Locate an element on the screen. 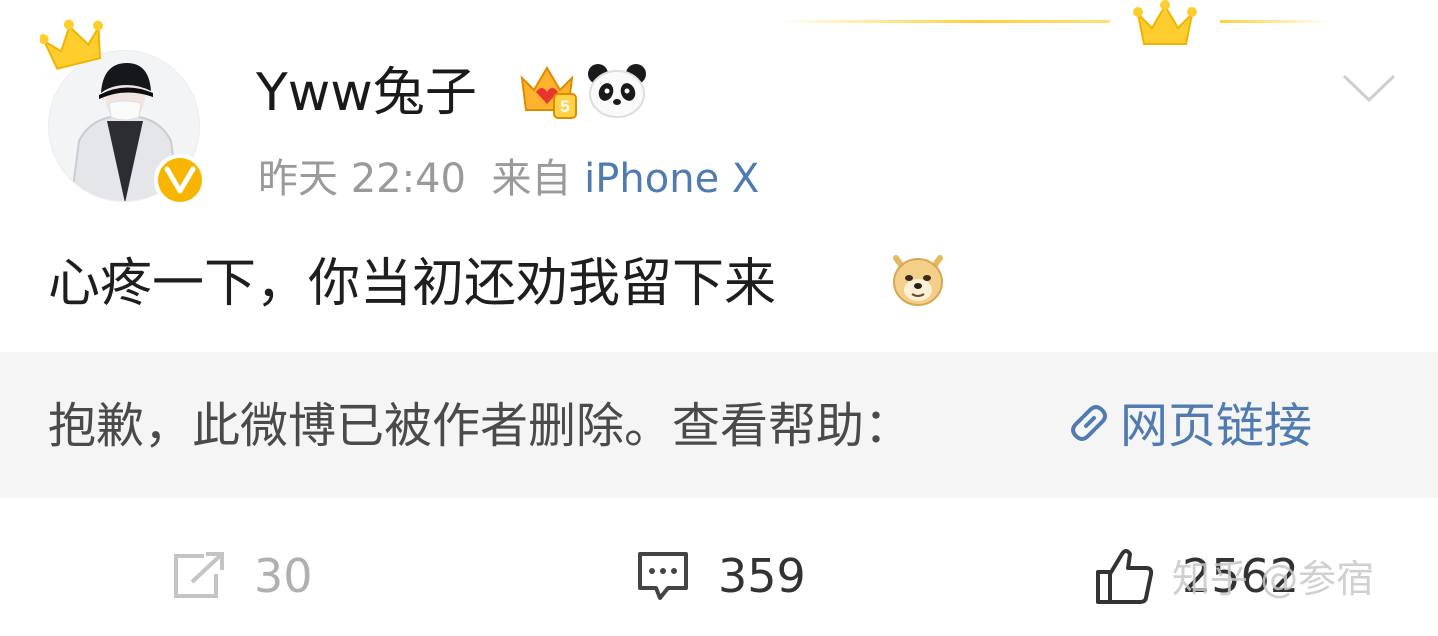  repost-count: 30 is located at coordinates (283, 576).